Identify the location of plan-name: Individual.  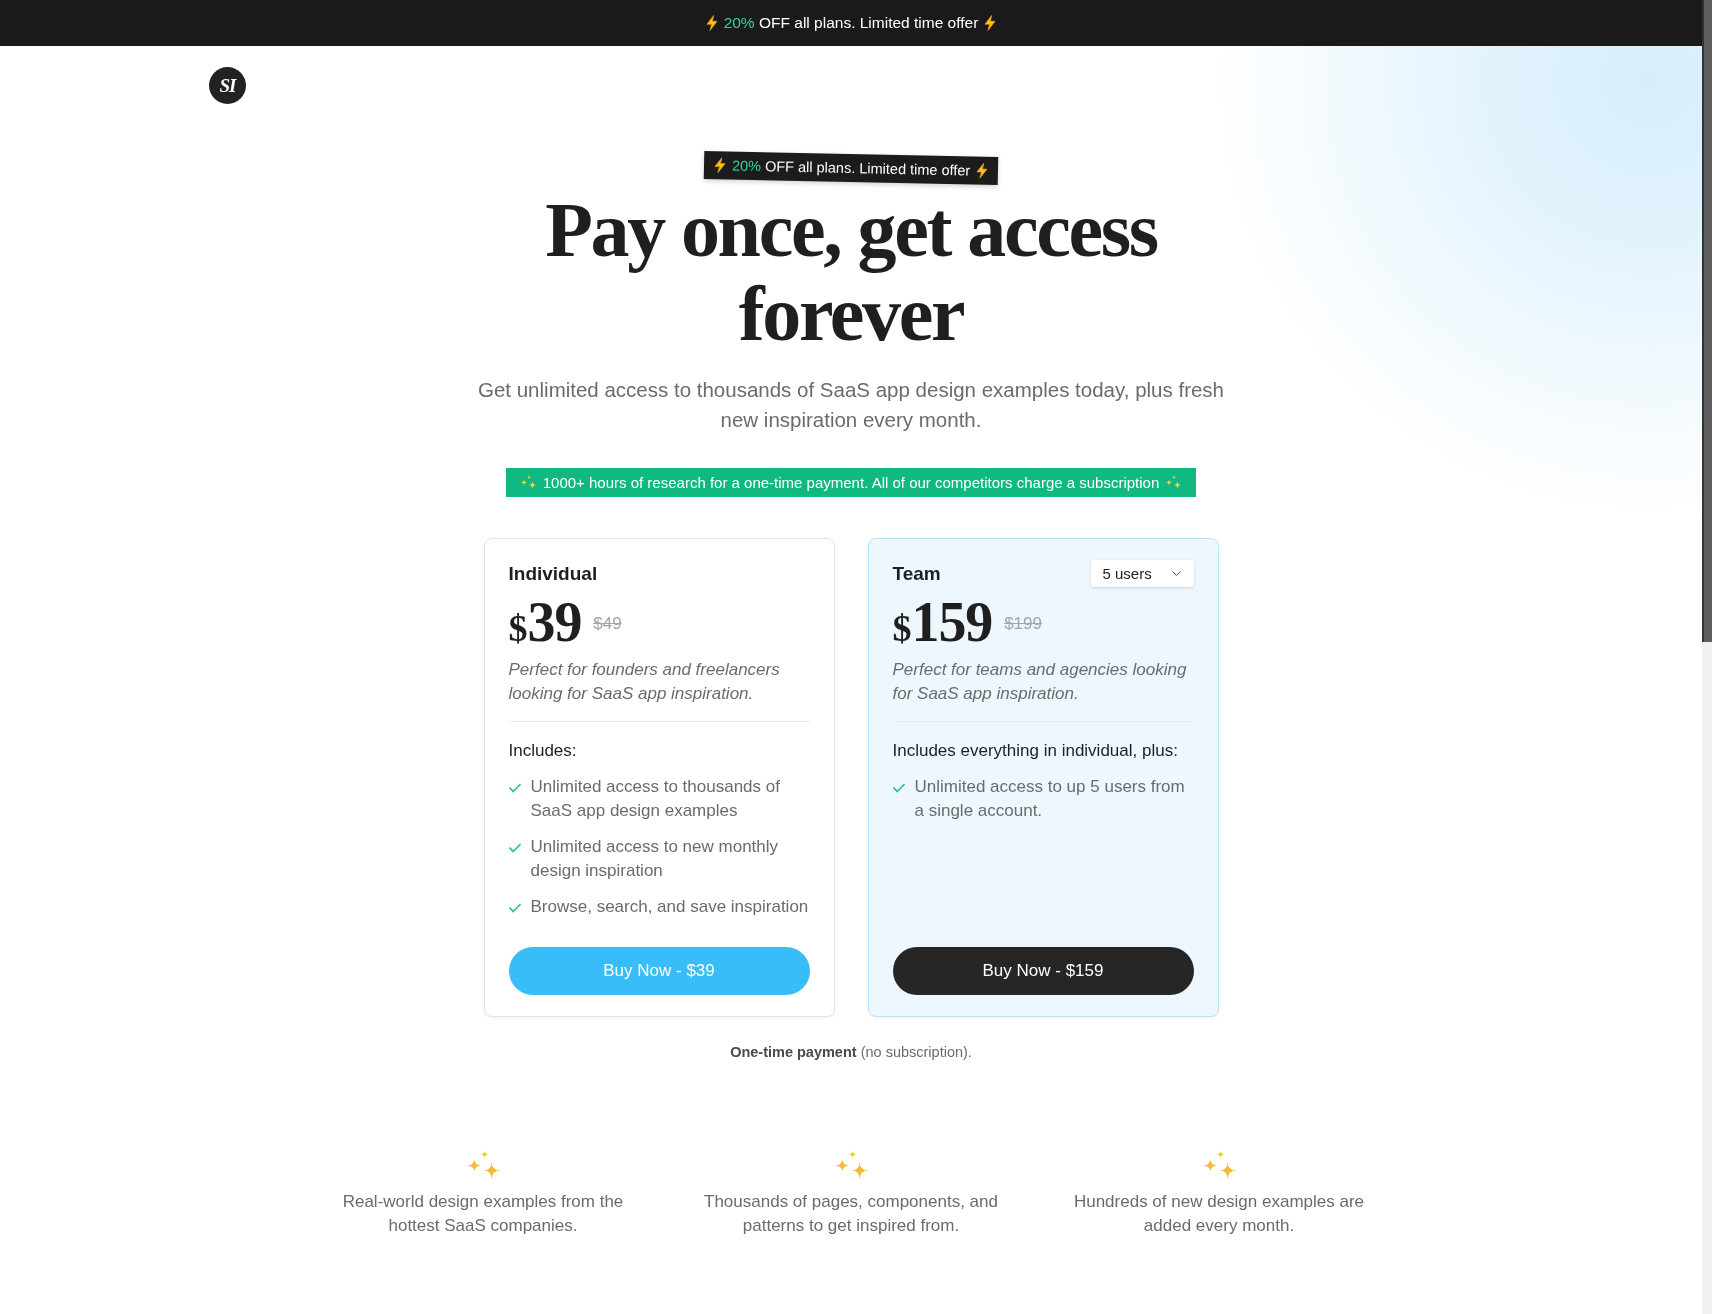
(553, 573).